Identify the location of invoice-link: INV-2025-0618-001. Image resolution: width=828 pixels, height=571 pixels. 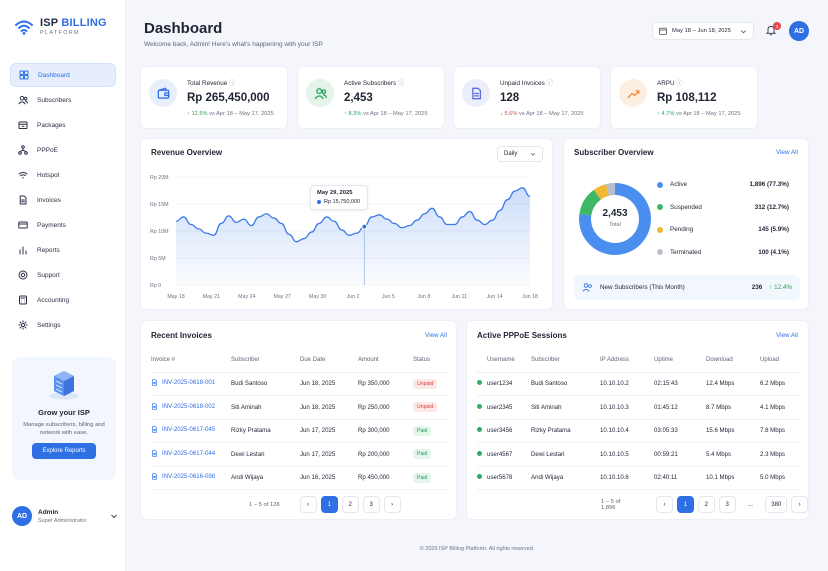
(191, 384).